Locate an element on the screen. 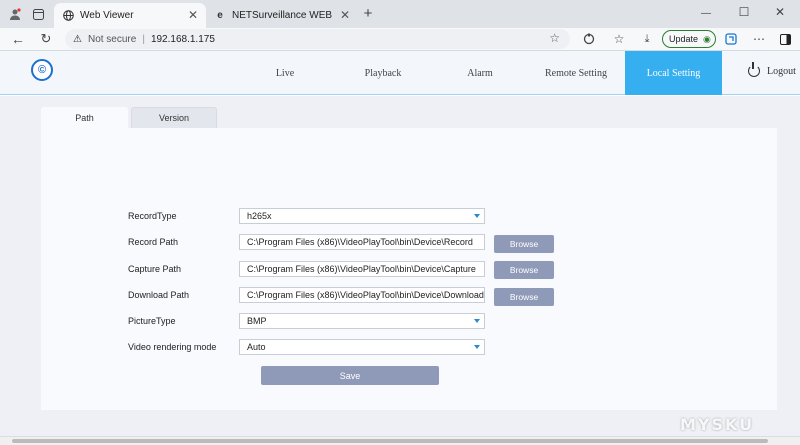 Image resolution: width=800 pixels, height=445 pixels. picture-type-select: BMP is located at coordinates (362, 321).